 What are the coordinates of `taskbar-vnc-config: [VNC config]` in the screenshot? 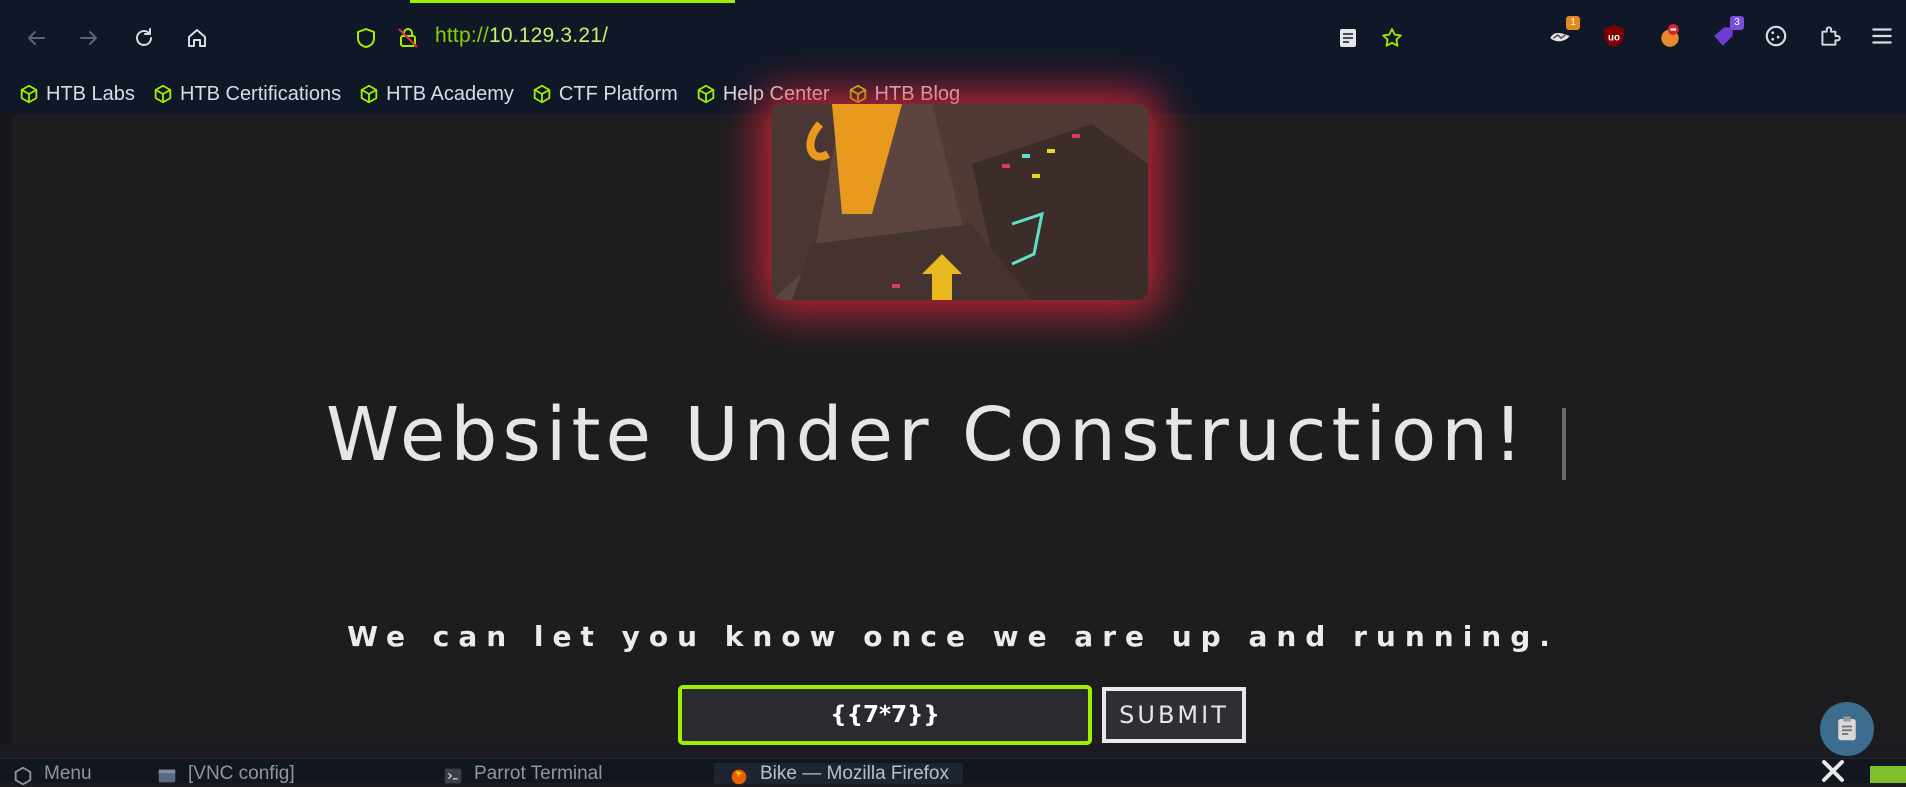 It's located at (225, 773).